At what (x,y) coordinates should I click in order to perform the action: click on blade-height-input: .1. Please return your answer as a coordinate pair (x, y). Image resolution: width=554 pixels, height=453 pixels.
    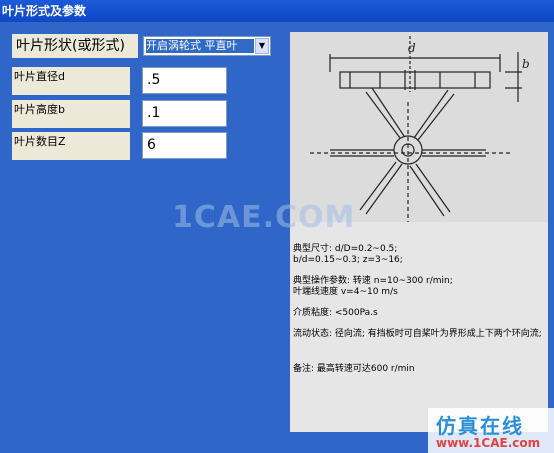
    Looking at the image, I should click on (184, 113).